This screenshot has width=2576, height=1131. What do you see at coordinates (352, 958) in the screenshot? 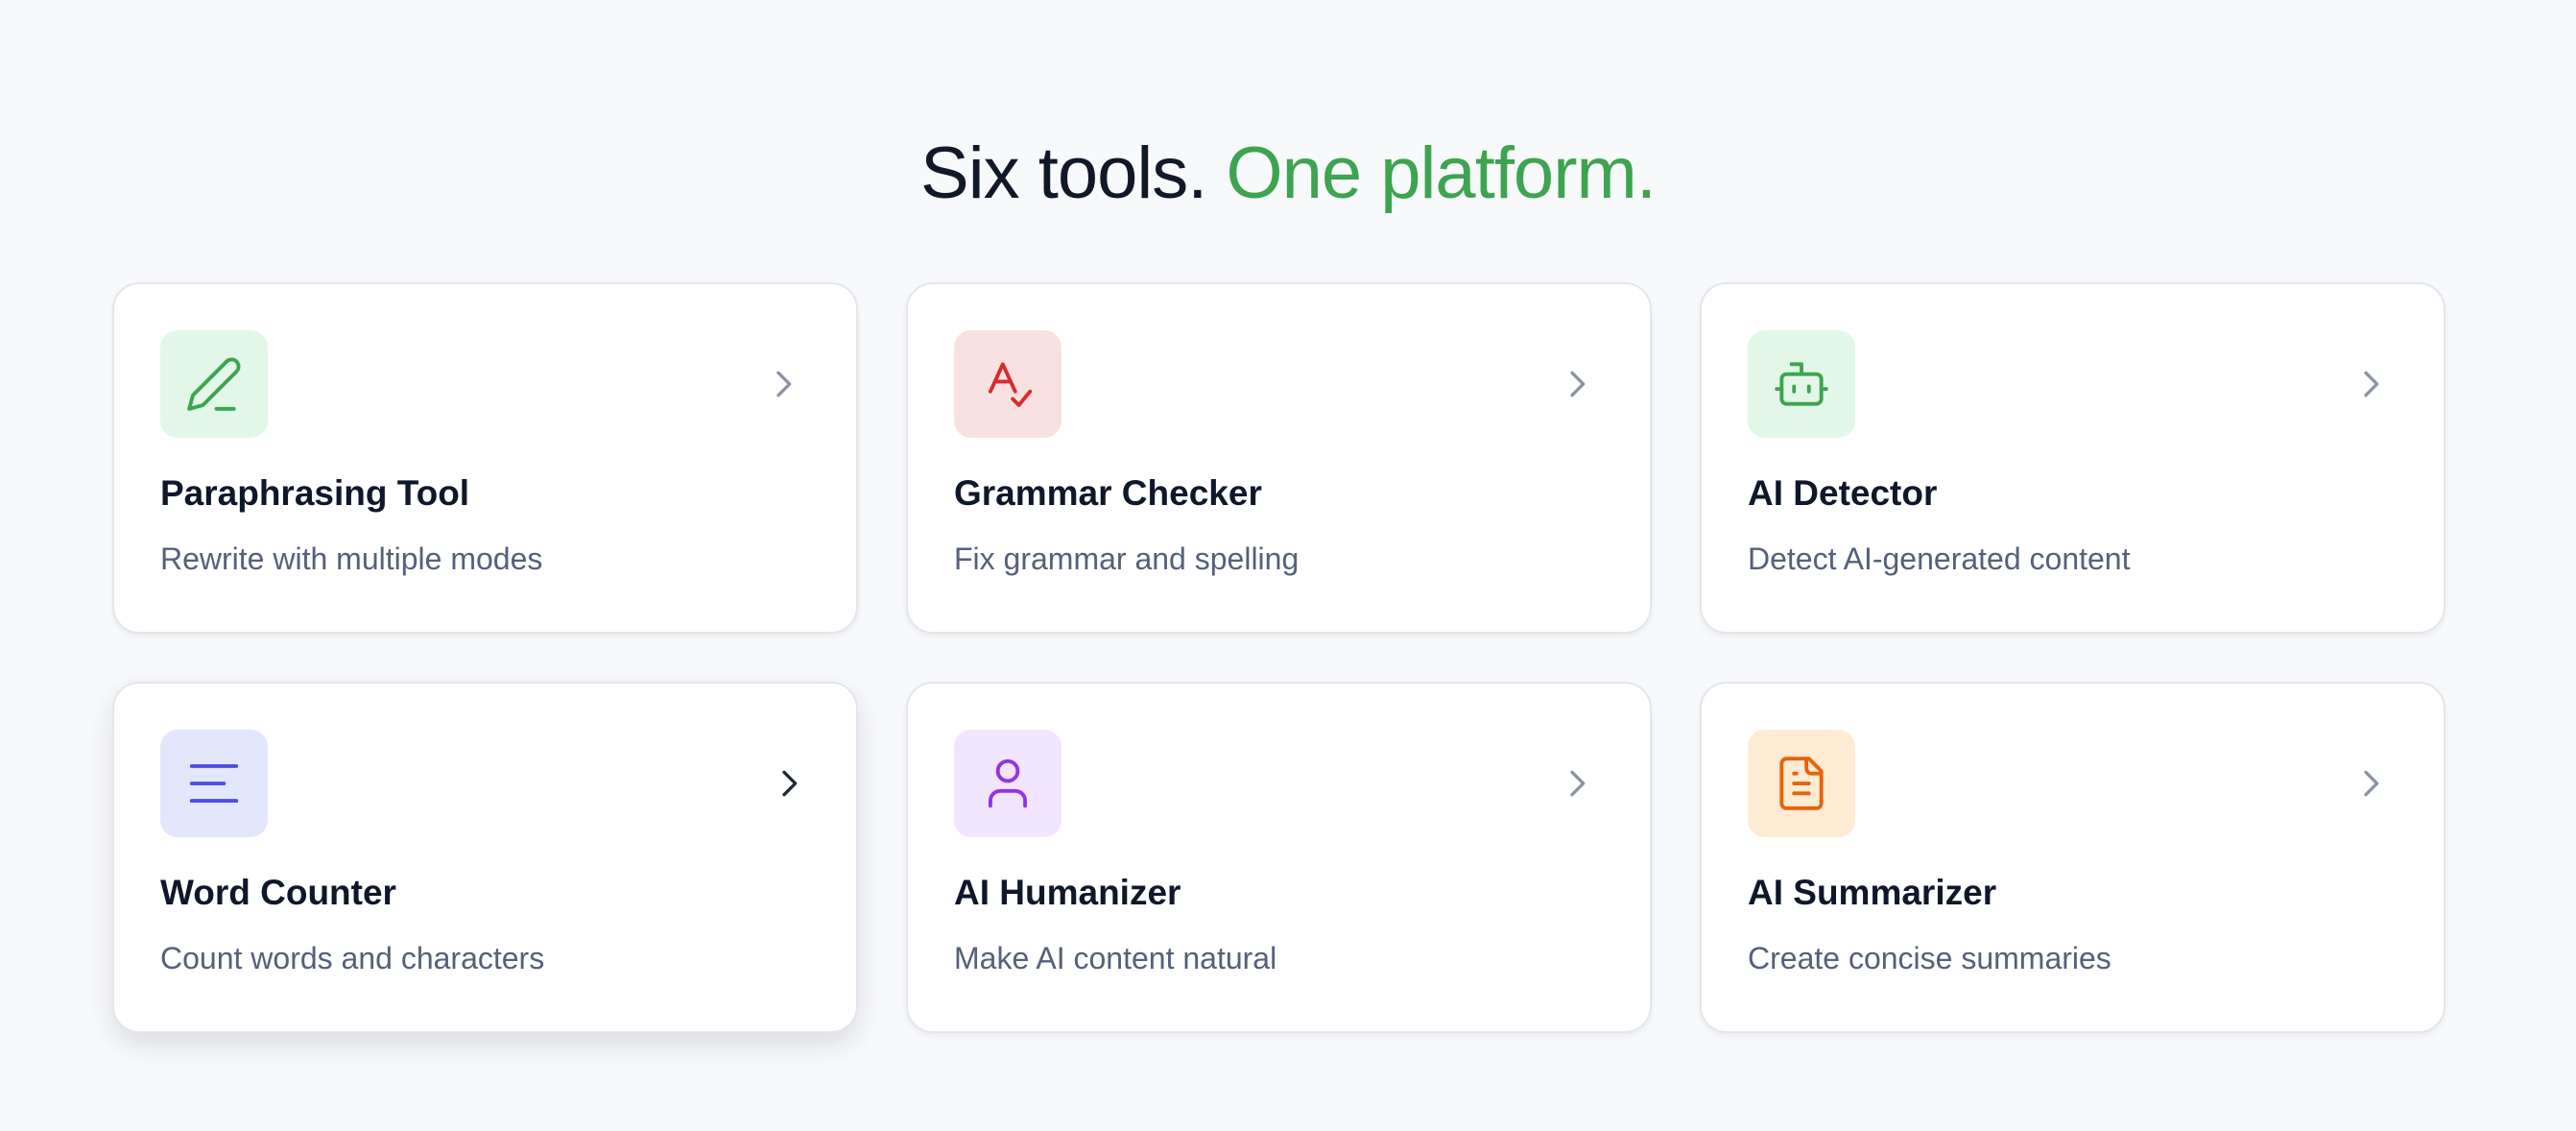
I see `tool-description: Count words and characters` at bounding box center [352, 958].